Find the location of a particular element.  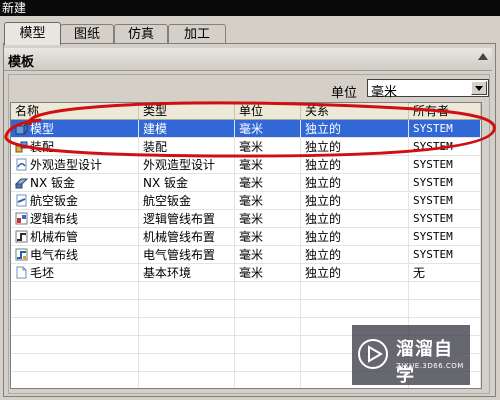

logical-routing-icon is located at coordinates (21, 218).